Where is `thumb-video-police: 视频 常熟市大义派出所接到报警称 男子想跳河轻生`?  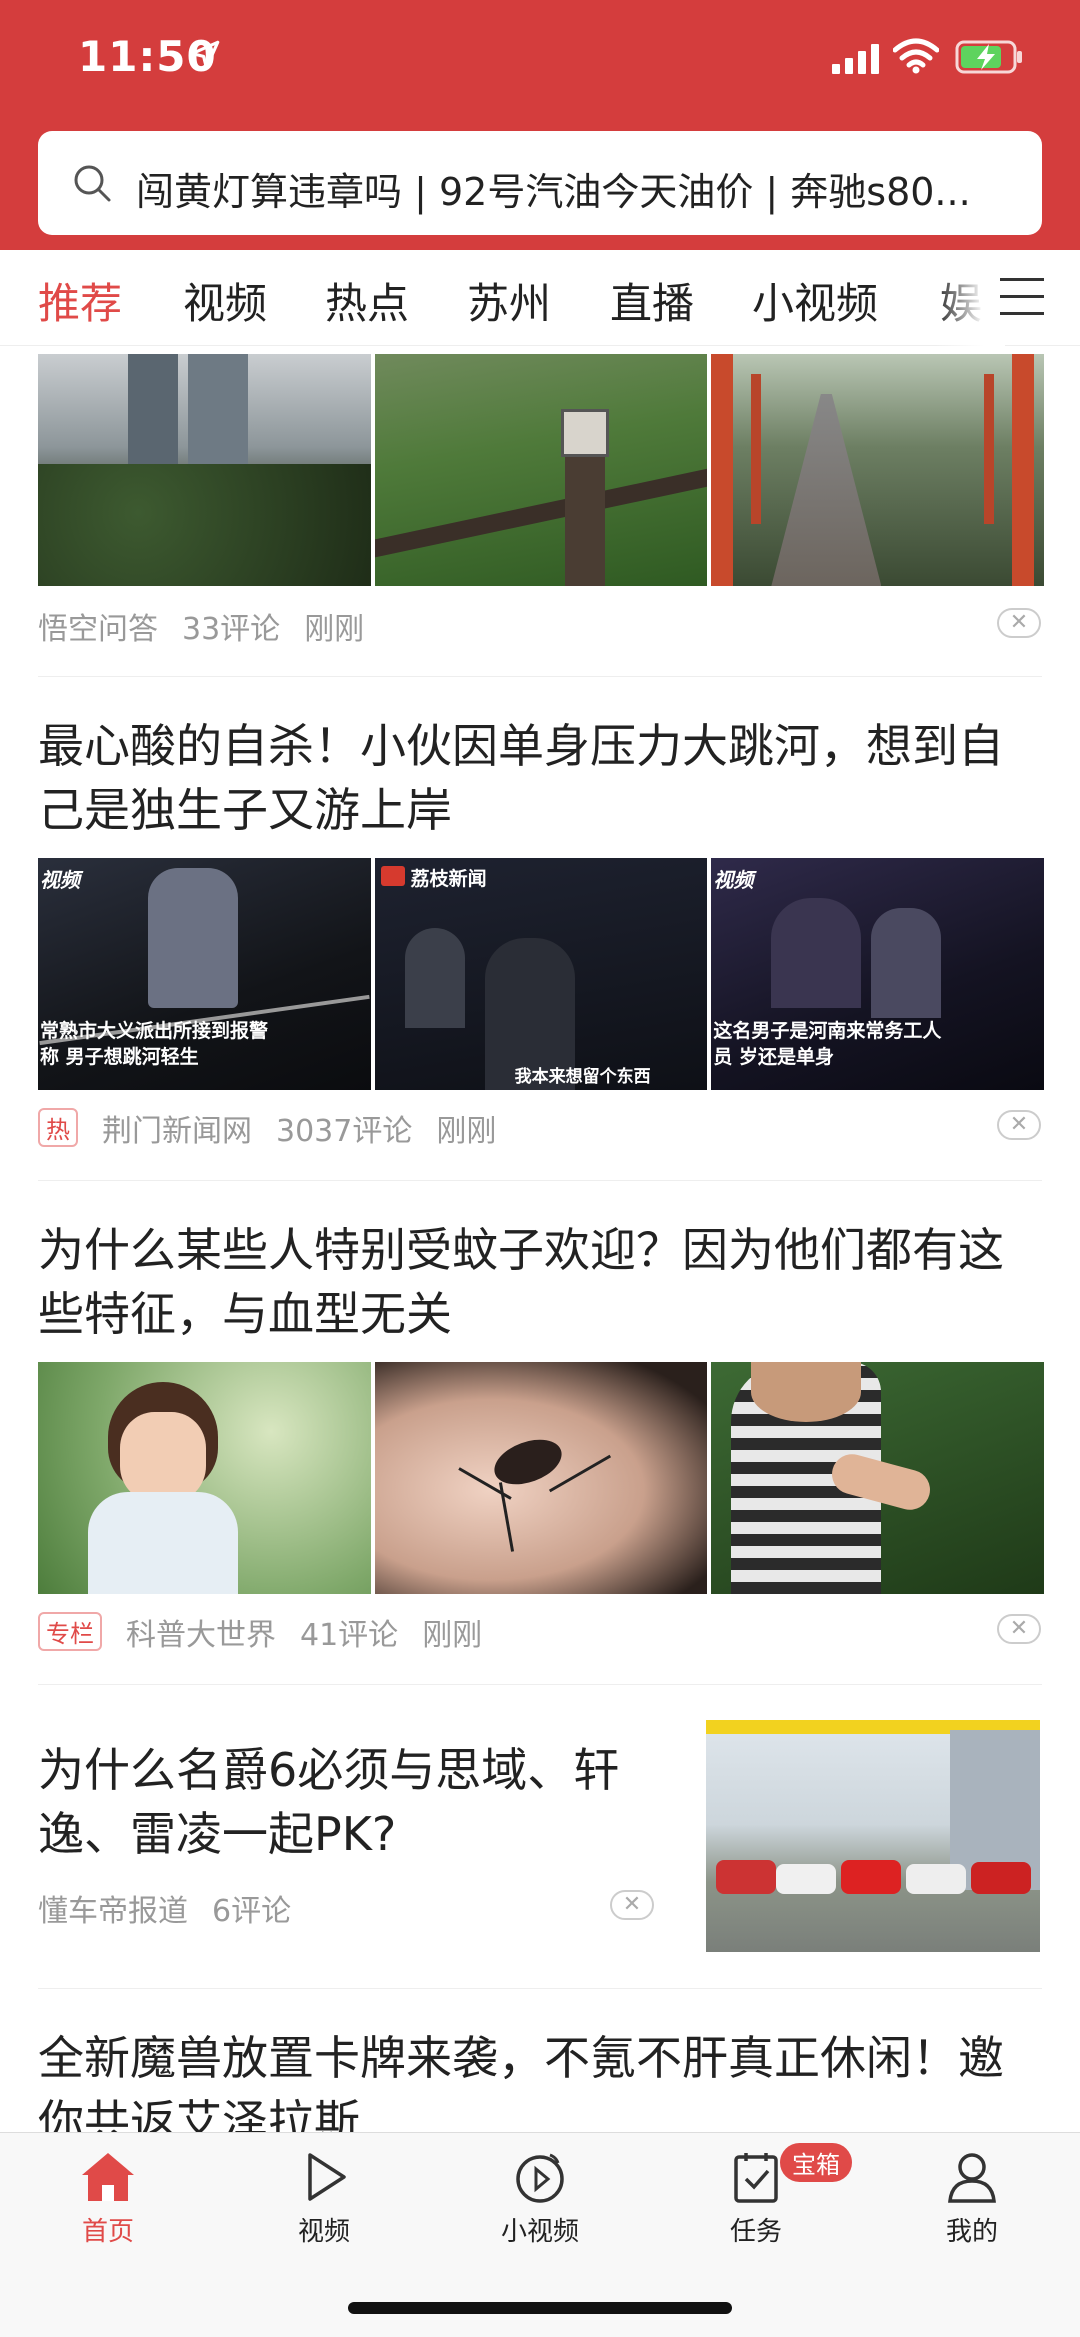 thumb-video-police: 视频 常熟市大义派出所接到报警称 男子想跳河轻生 is located at coordinates (204, 974).